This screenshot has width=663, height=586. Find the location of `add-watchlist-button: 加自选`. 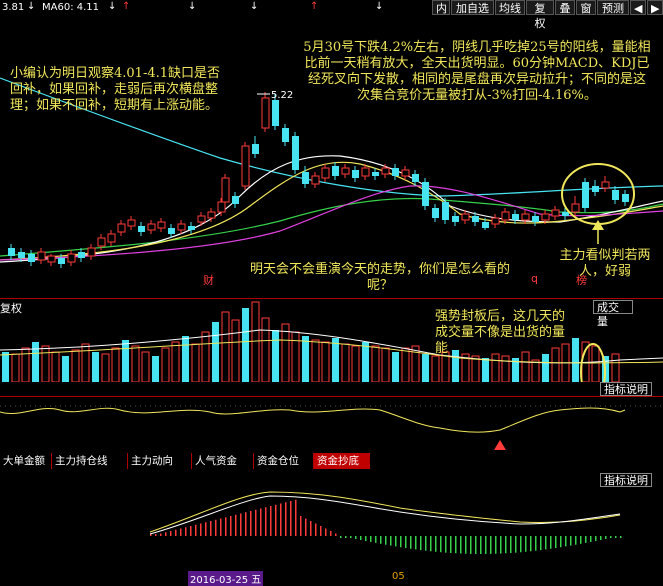

add-watchlist-button: 加自选 is located at coordinates (472, 7).